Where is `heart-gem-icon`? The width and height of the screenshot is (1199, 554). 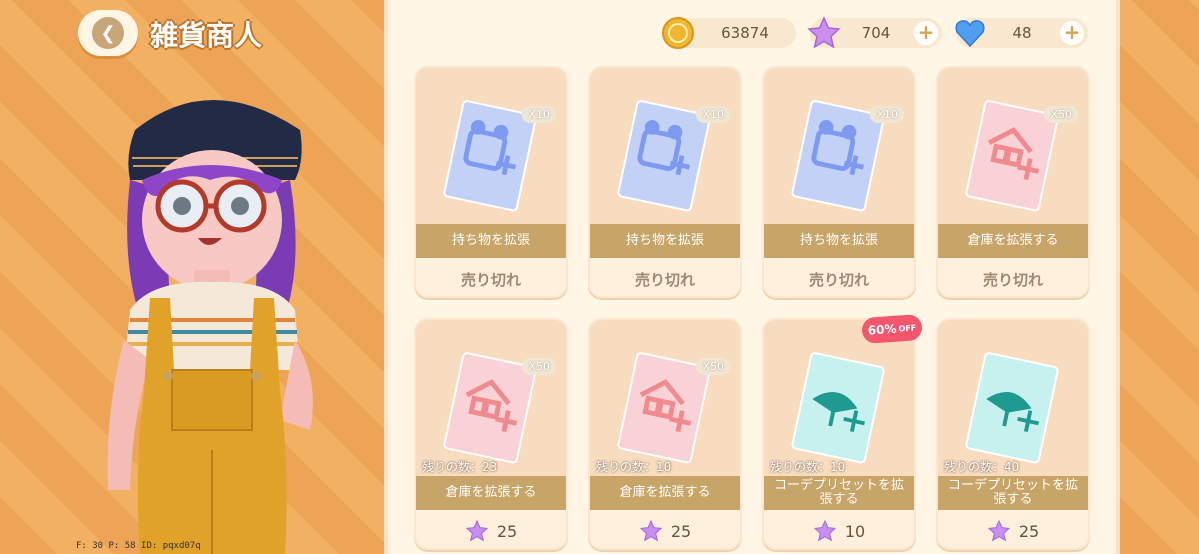 heart-gem-icon is located at coordinates (970, 34).